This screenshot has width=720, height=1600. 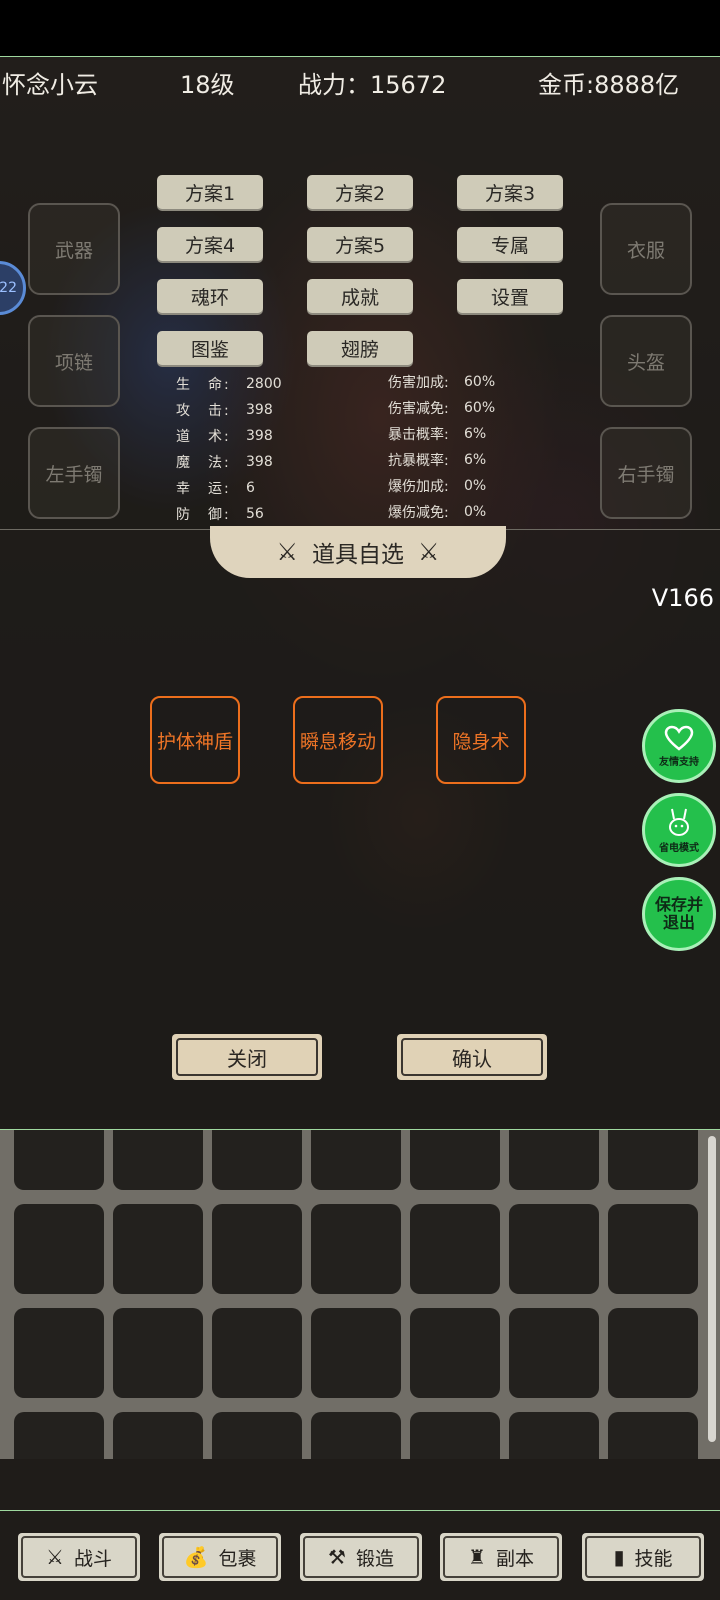 What do you see at coordinates (360, 192) in the screenshot?
I see `plan-2-button: 方案2` at bounding box center [360, 192].